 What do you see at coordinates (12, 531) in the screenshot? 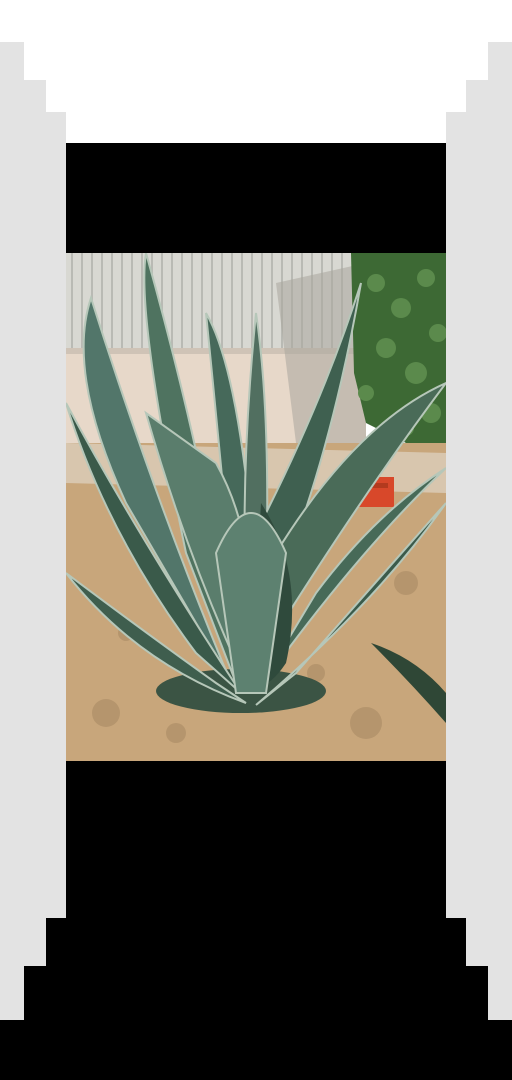
I see `frame-left-outer` at bounding box center [12, 531].